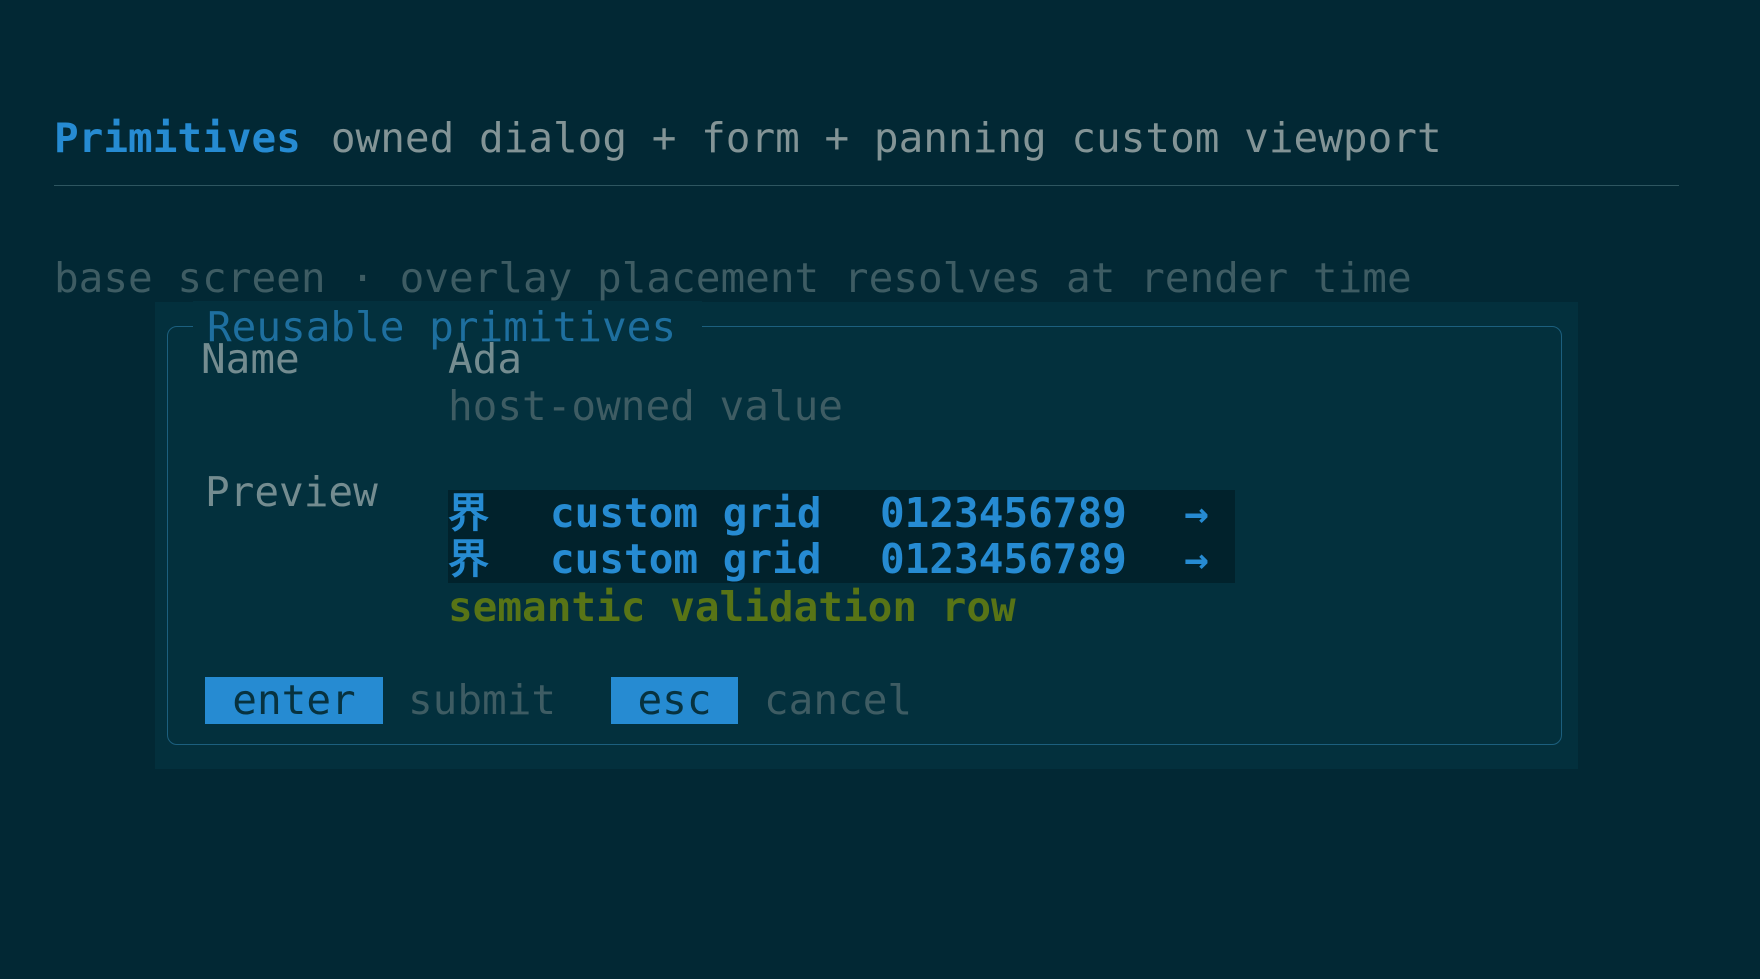 The image size is (1760, 979). What do you see at coordinates (674, 700) in the screenshot?
I see `esc-key-button: esc` at bounding box center [674, 700].